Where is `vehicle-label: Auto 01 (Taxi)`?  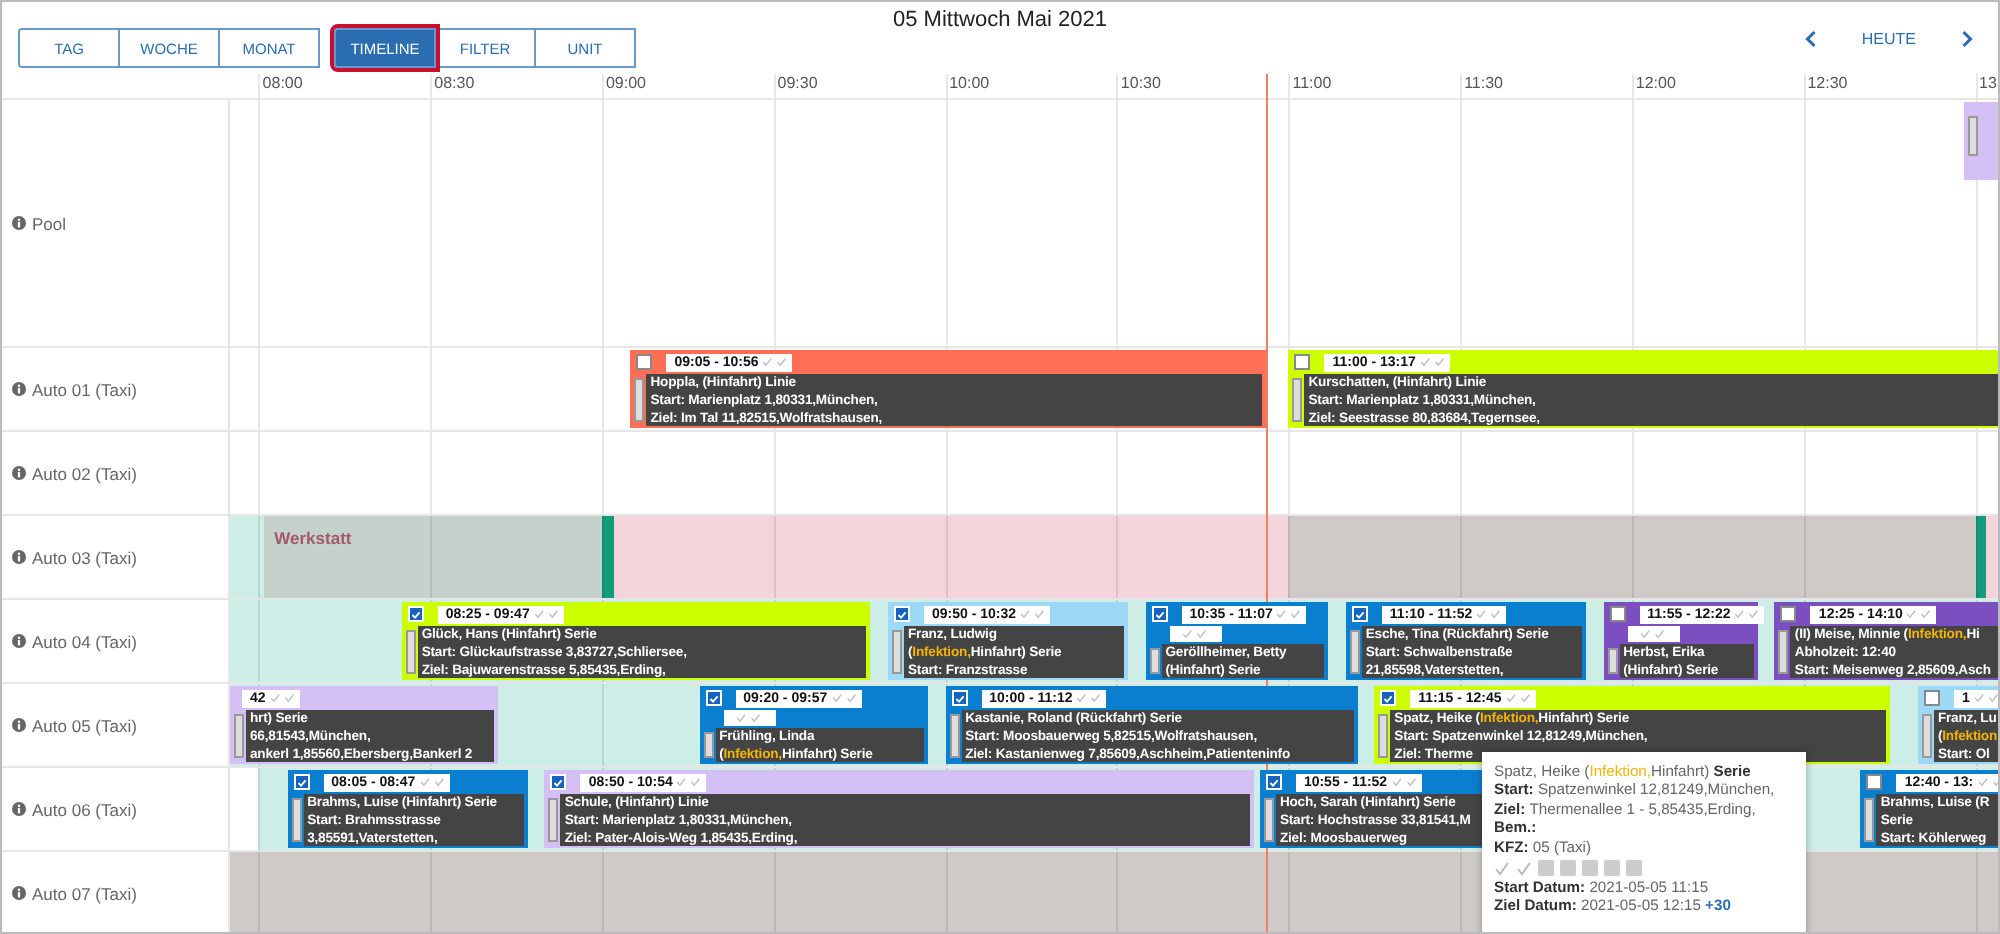 vehicle-label: Auto 01 (Taxi) is located at coordinates (84, 389).